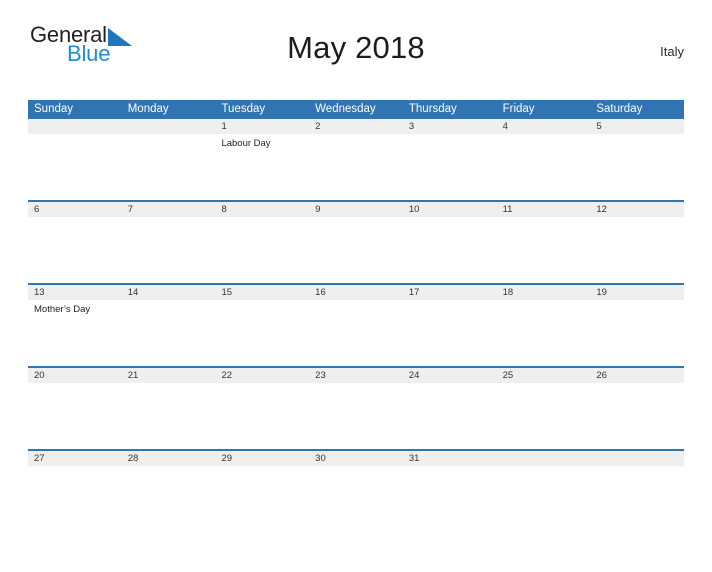 The width and height of the screenshot is (712, 572). What do you see at coordinates (262, 292) in the screenshot?
I see `date-number: 15` at bounding box center [262, 292].